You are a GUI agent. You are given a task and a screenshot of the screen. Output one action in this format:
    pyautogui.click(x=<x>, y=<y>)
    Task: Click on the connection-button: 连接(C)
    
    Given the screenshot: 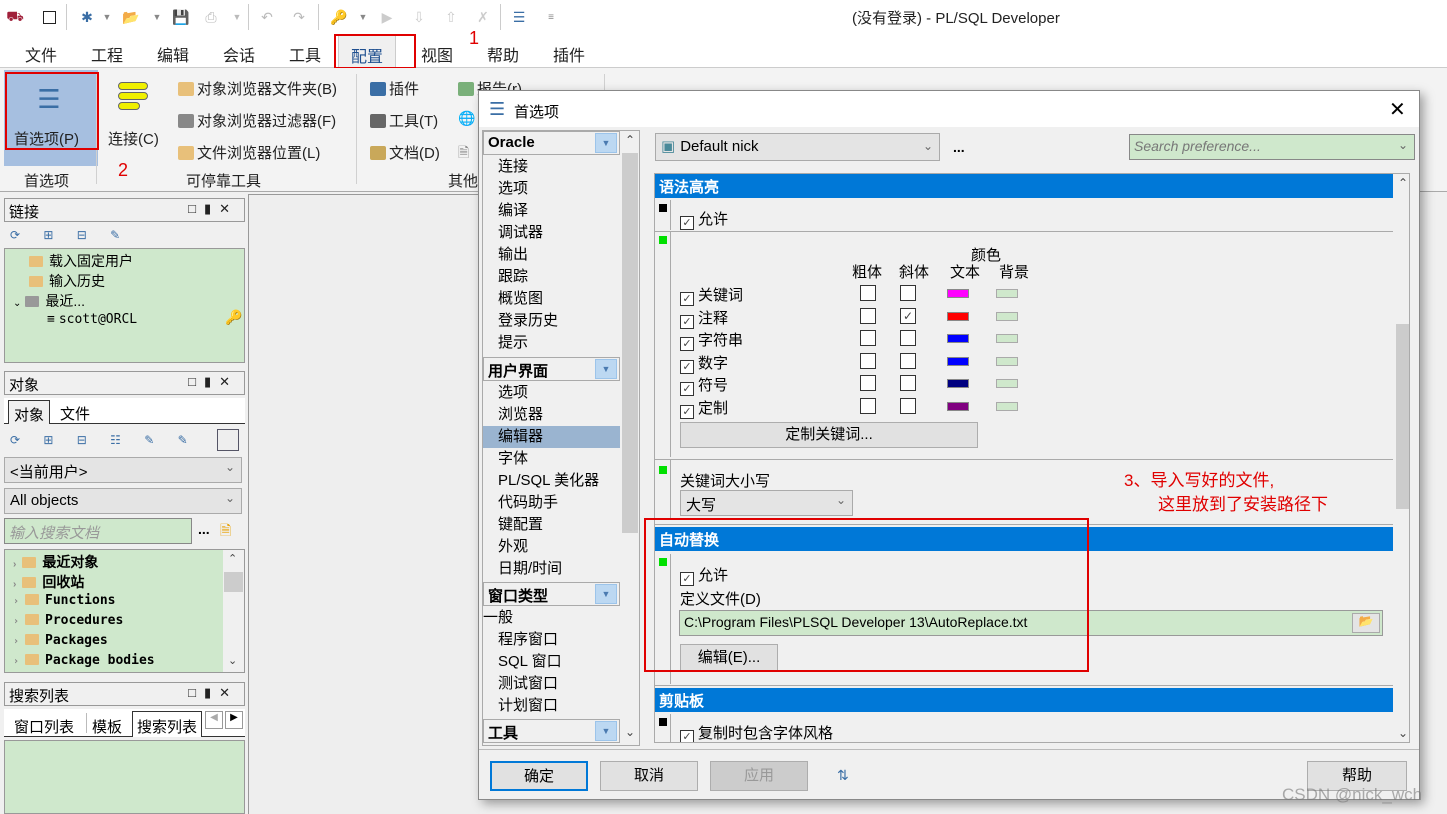 What is the action you would take?
    pyautogui.click(x=135, y=119)
    